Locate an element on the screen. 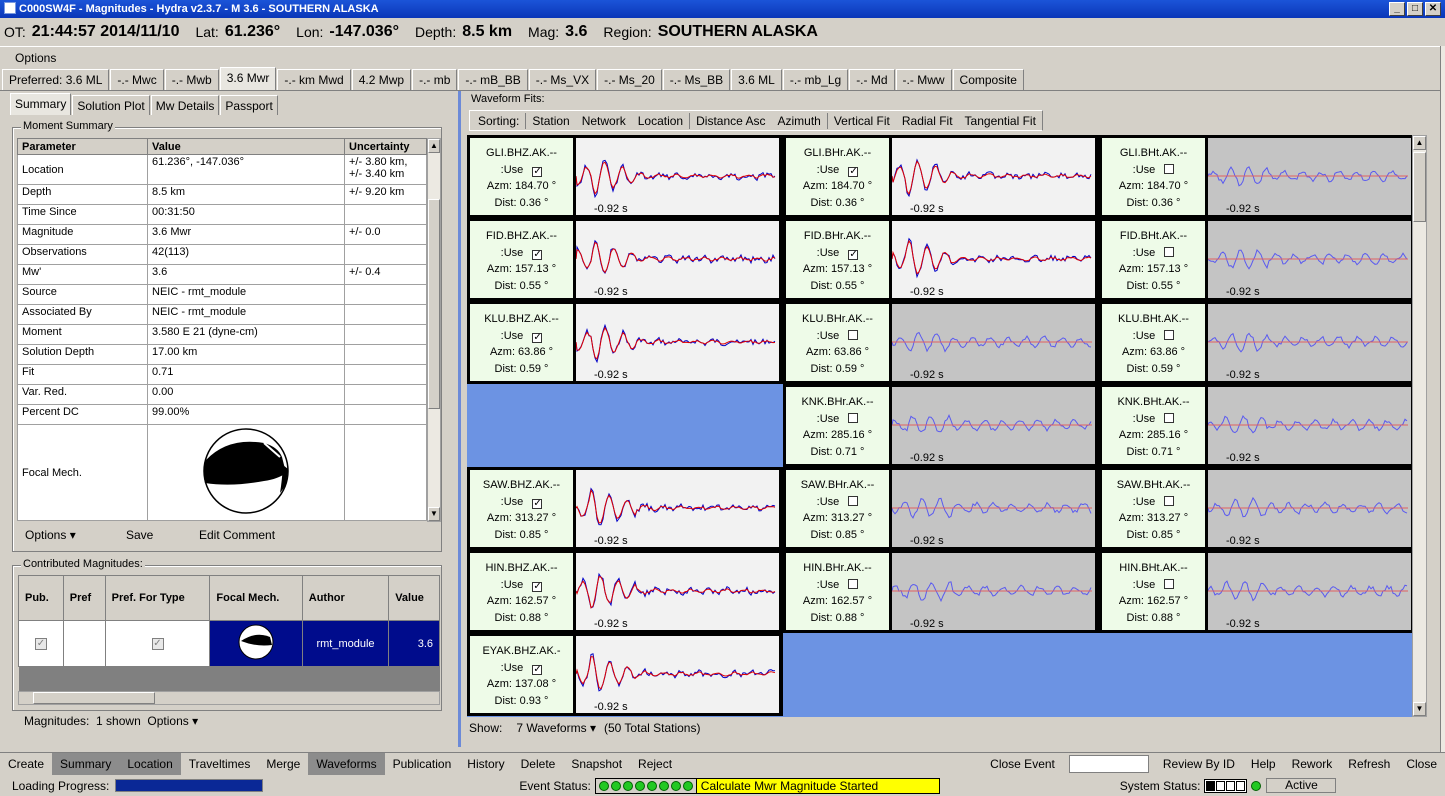 The height and width of the screenshot is (796, 1445). sub-tab: Summary is located at coordinates (41, 104).